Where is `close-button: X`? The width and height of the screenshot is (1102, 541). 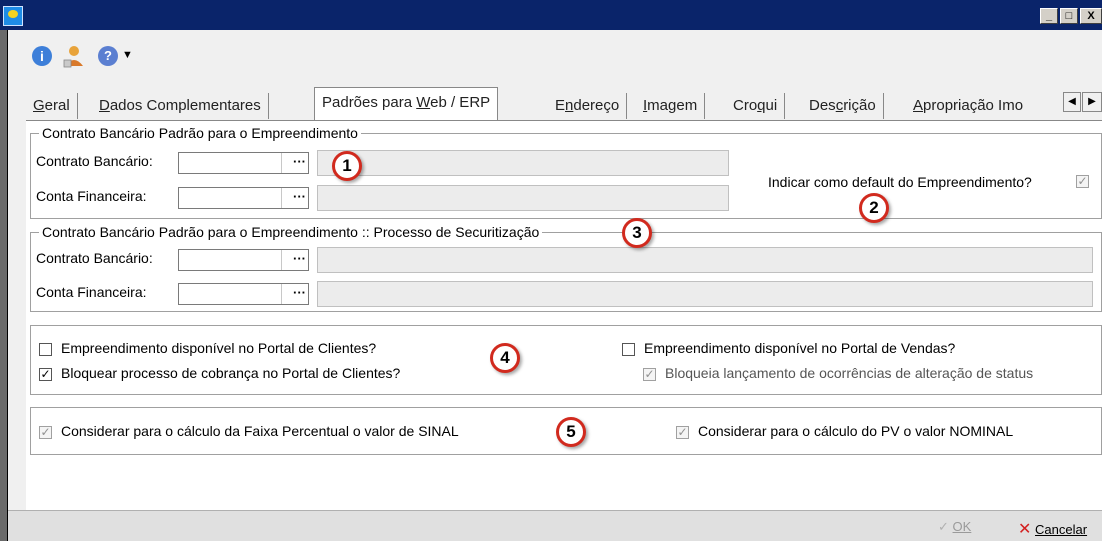
close-button: X is located at coordinates (1091, 16).